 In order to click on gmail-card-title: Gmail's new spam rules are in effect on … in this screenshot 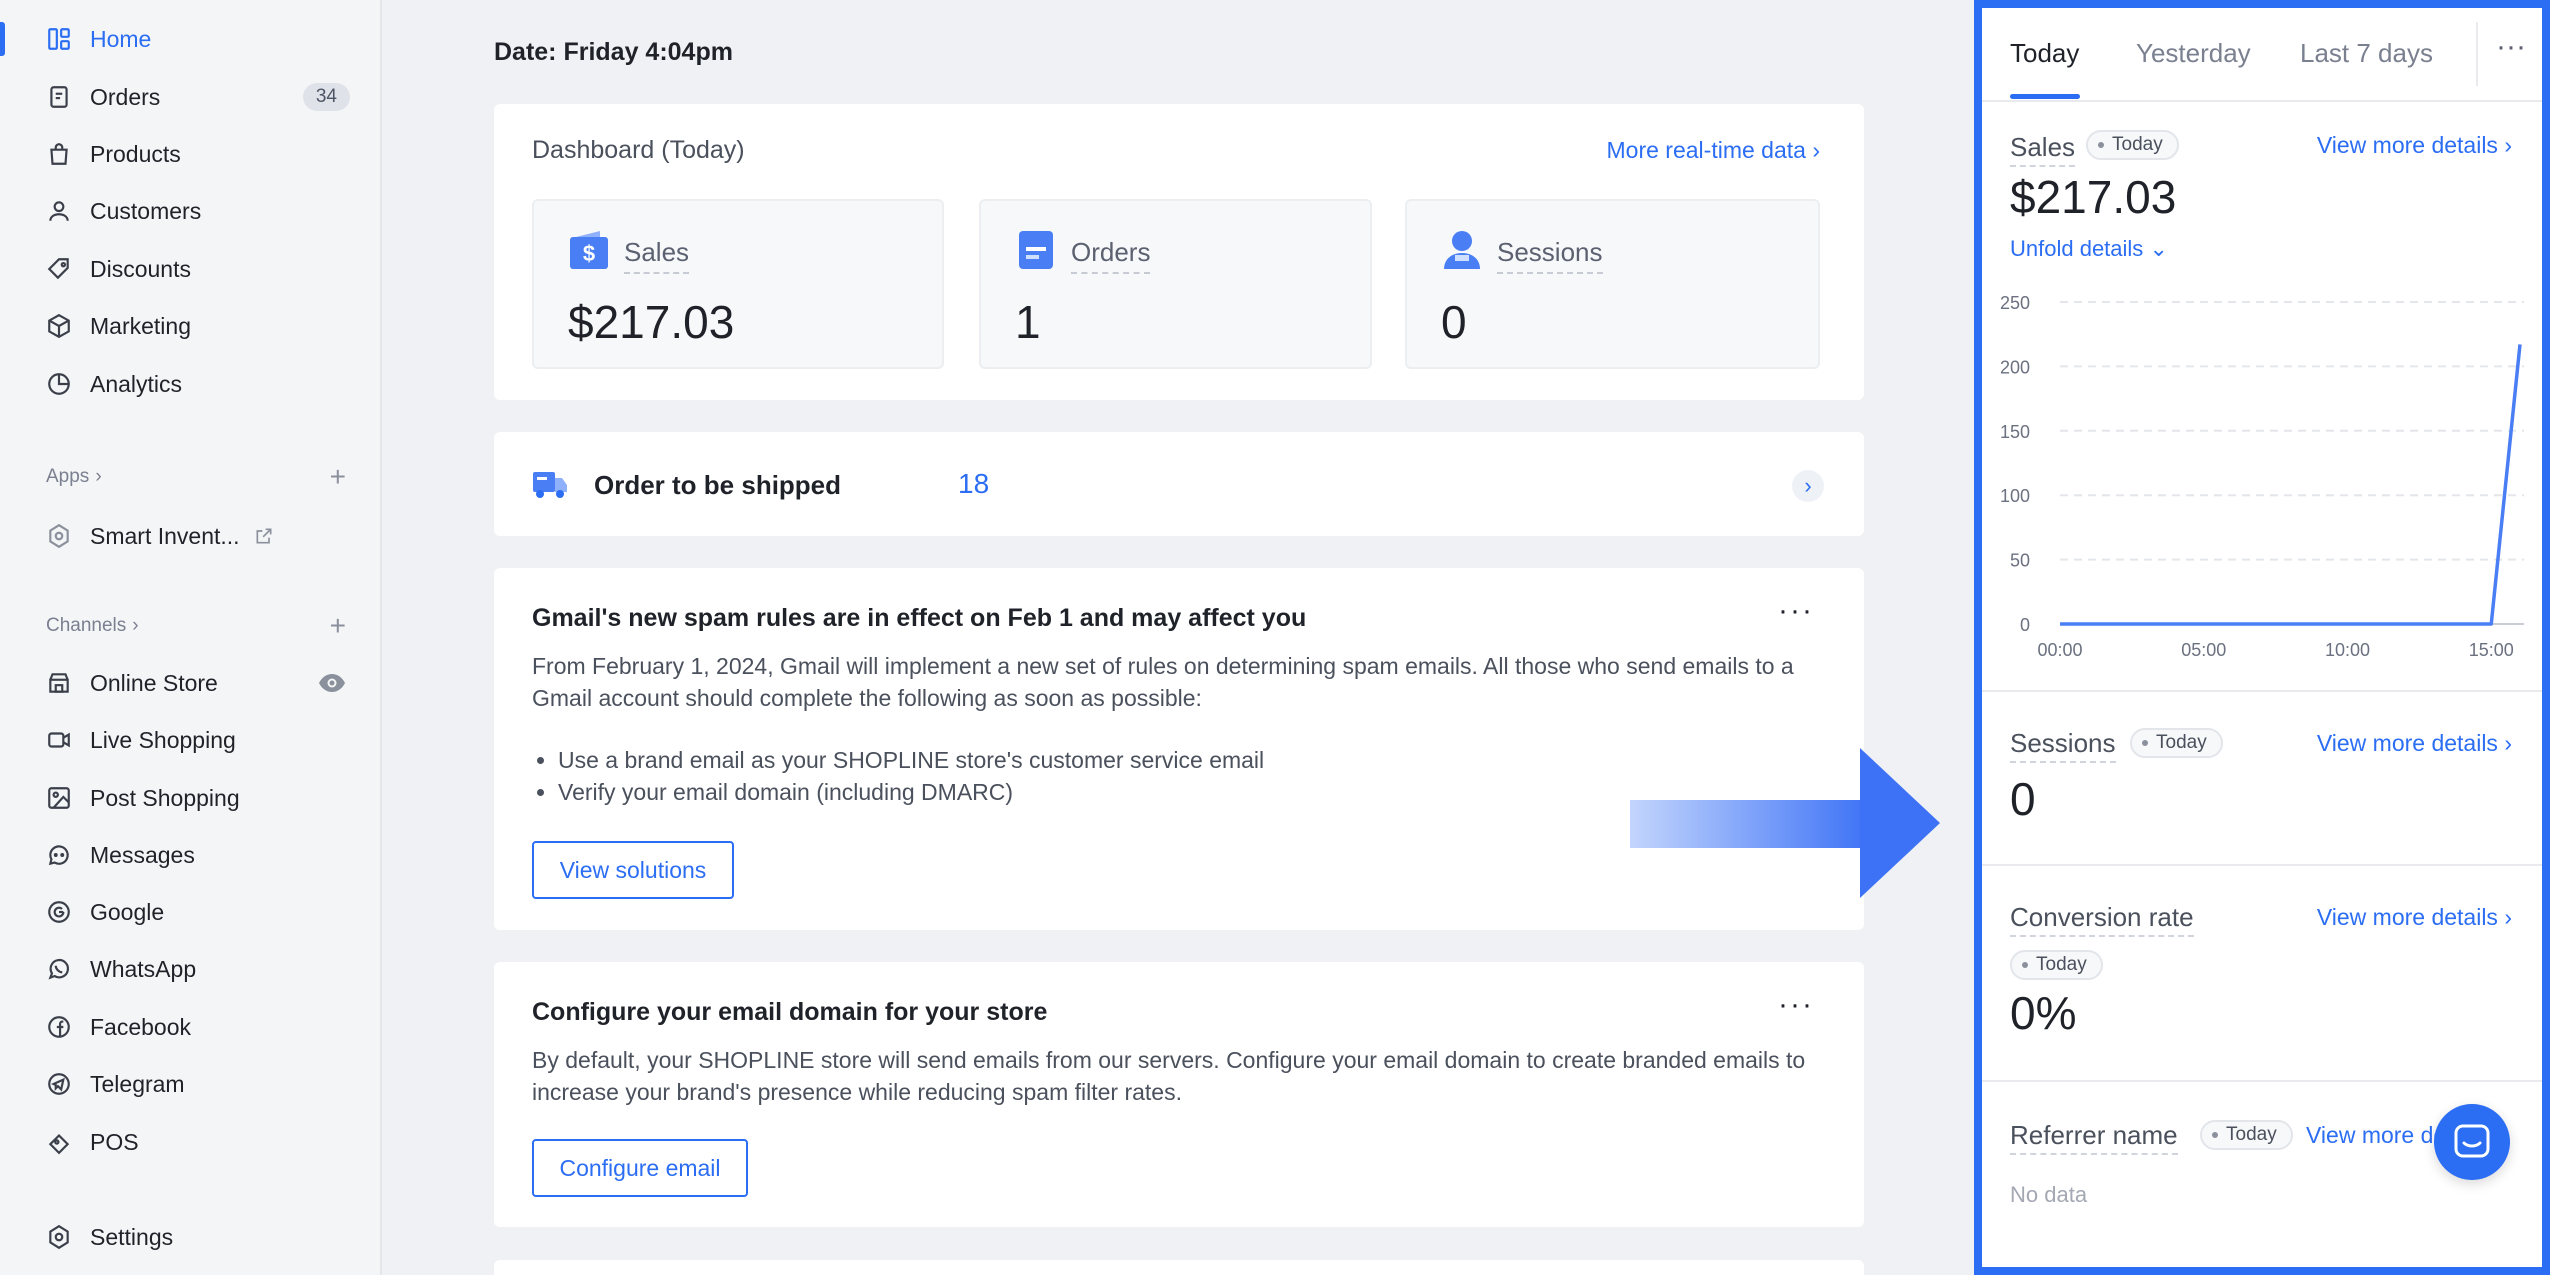, I will do `click(919, 618)`.